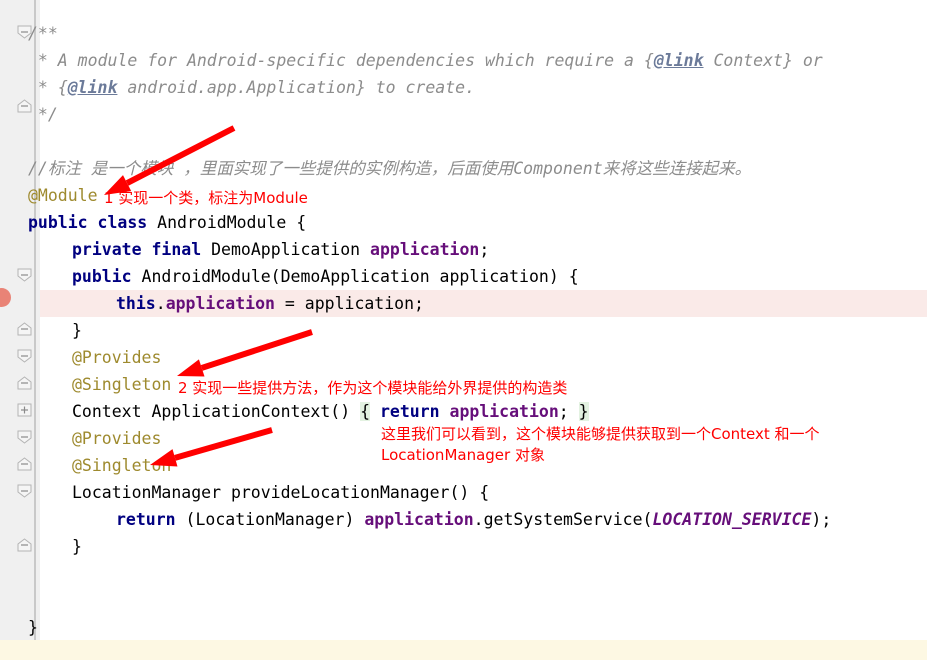 The height and width of the screenshot is (660, 927). Describe the element at coordinates (270, 519) in the screenshot. I see `code-token: (LocationManager)` at that location.